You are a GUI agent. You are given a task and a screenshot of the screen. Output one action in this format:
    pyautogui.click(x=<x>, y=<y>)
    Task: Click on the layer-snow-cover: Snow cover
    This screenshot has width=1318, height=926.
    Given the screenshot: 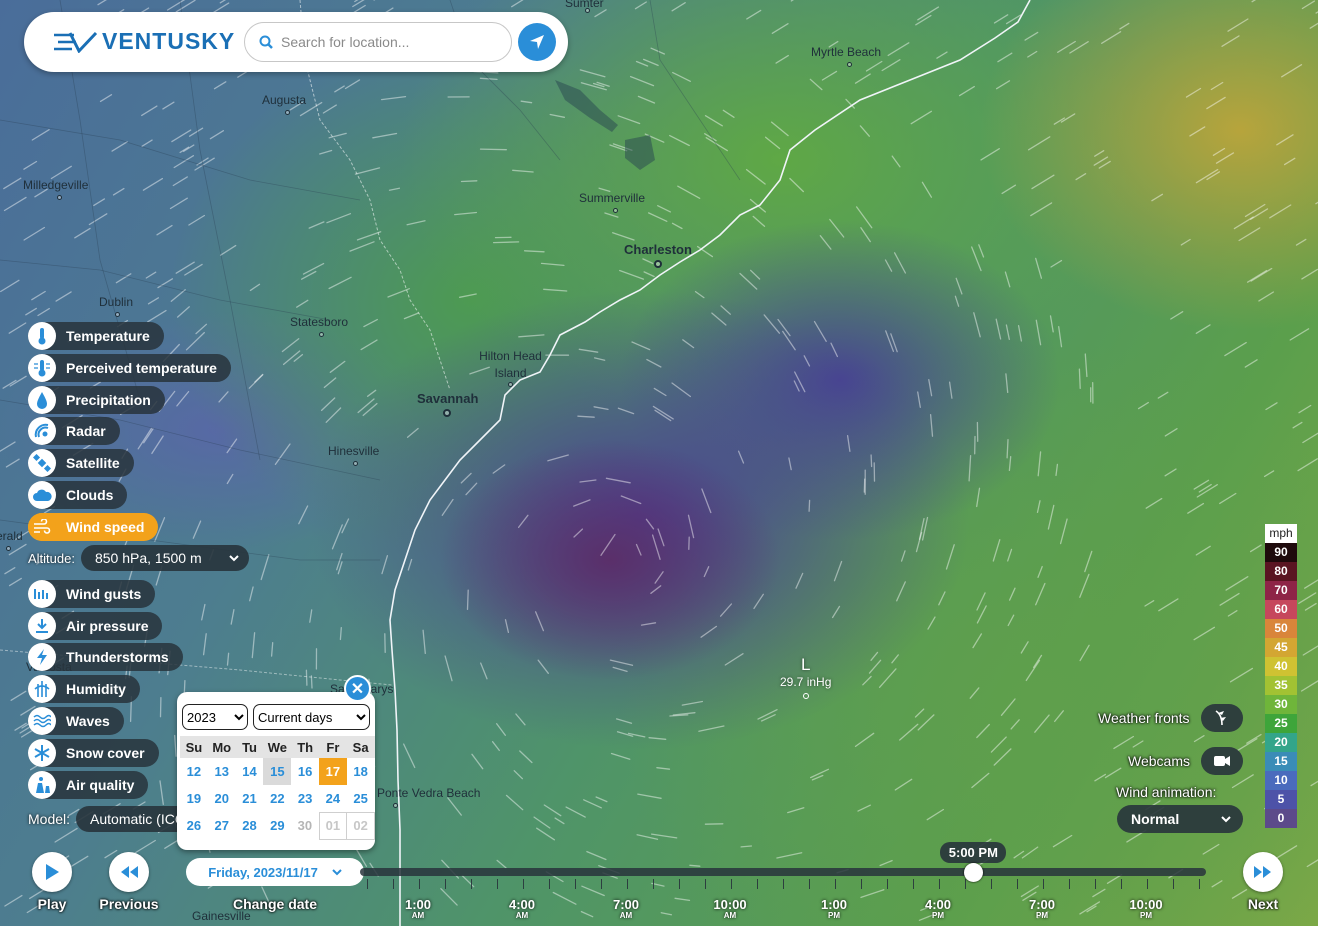 What is the action you would take?
    pyautogui.click(x=93, y=753)
    